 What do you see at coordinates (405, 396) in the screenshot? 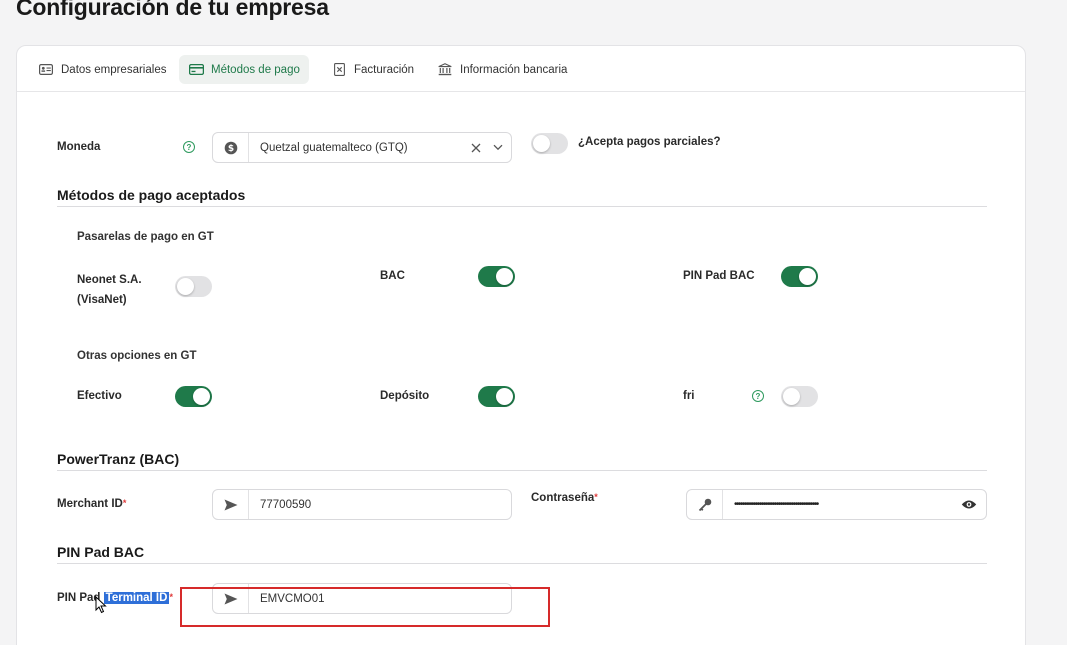
I see `deposito-label: Depósito` at bounding box center [405, 396].